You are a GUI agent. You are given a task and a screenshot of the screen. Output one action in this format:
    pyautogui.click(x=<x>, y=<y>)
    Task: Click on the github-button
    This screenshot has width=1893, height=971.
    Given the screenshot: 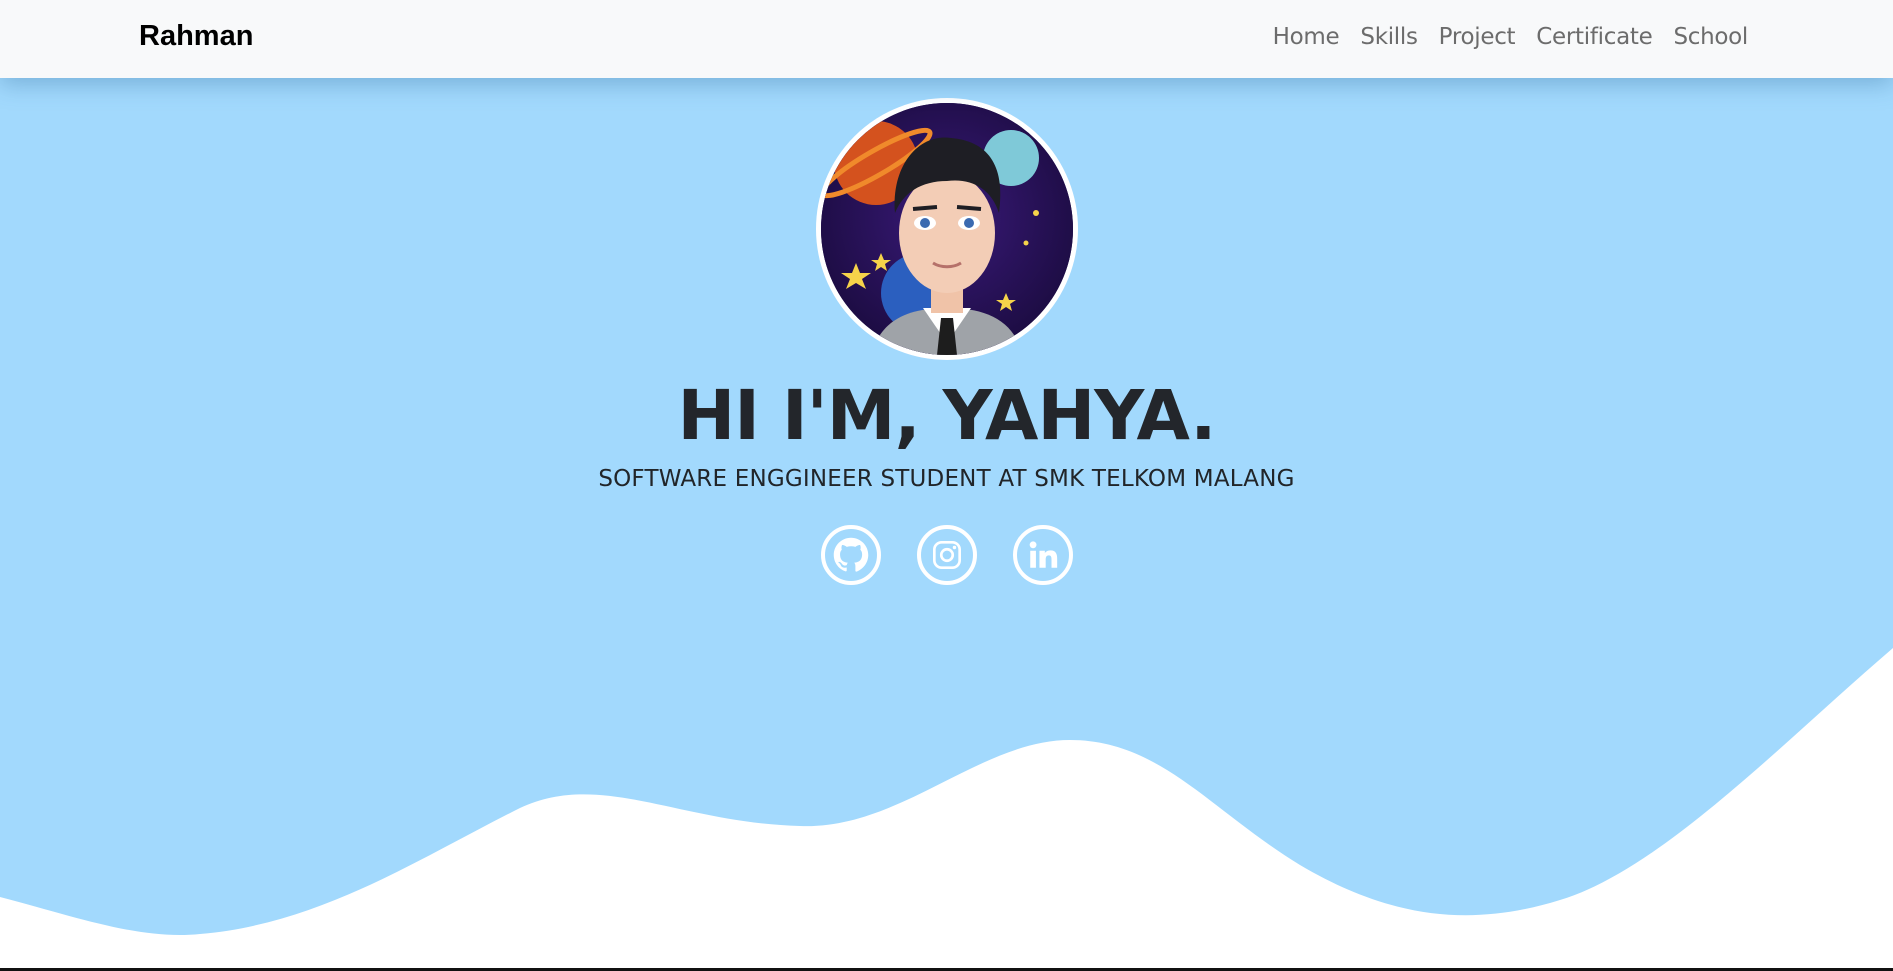 What is the action you would take?
    pyautogui.click(x=850, y=555)
    